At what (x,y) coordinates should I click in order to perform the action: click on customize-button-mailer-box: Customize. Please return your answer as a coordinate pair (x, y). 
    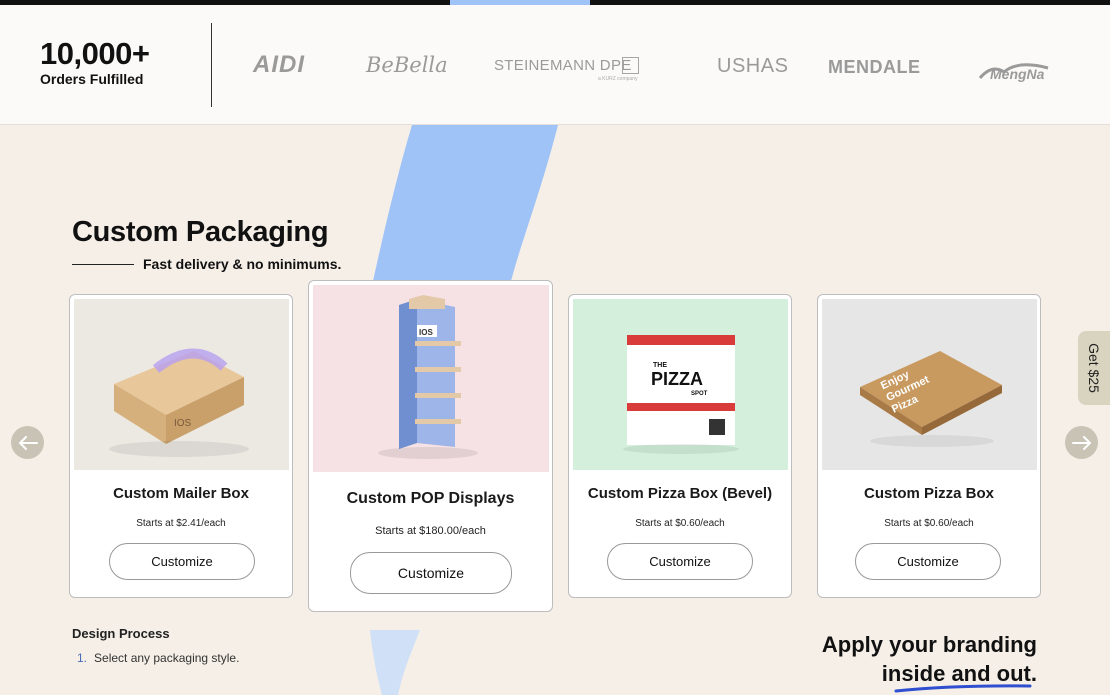
    Looking at the image, I should click on (182, 561).